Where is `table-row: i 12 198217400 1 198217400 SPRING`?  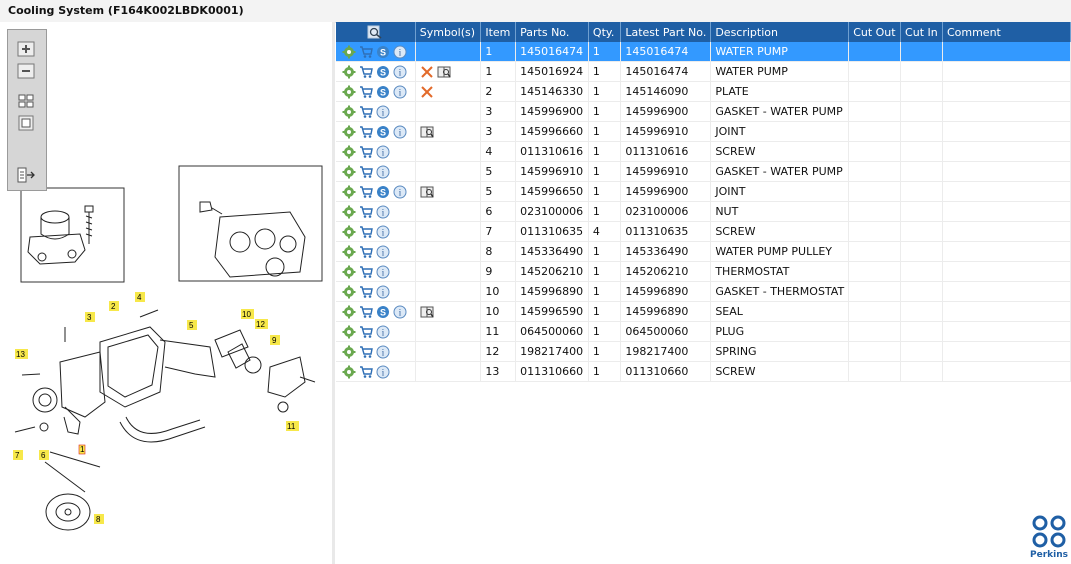
table-row: i 12 198217400 1 198217400 SPRING is located at coordinates (703, 351).